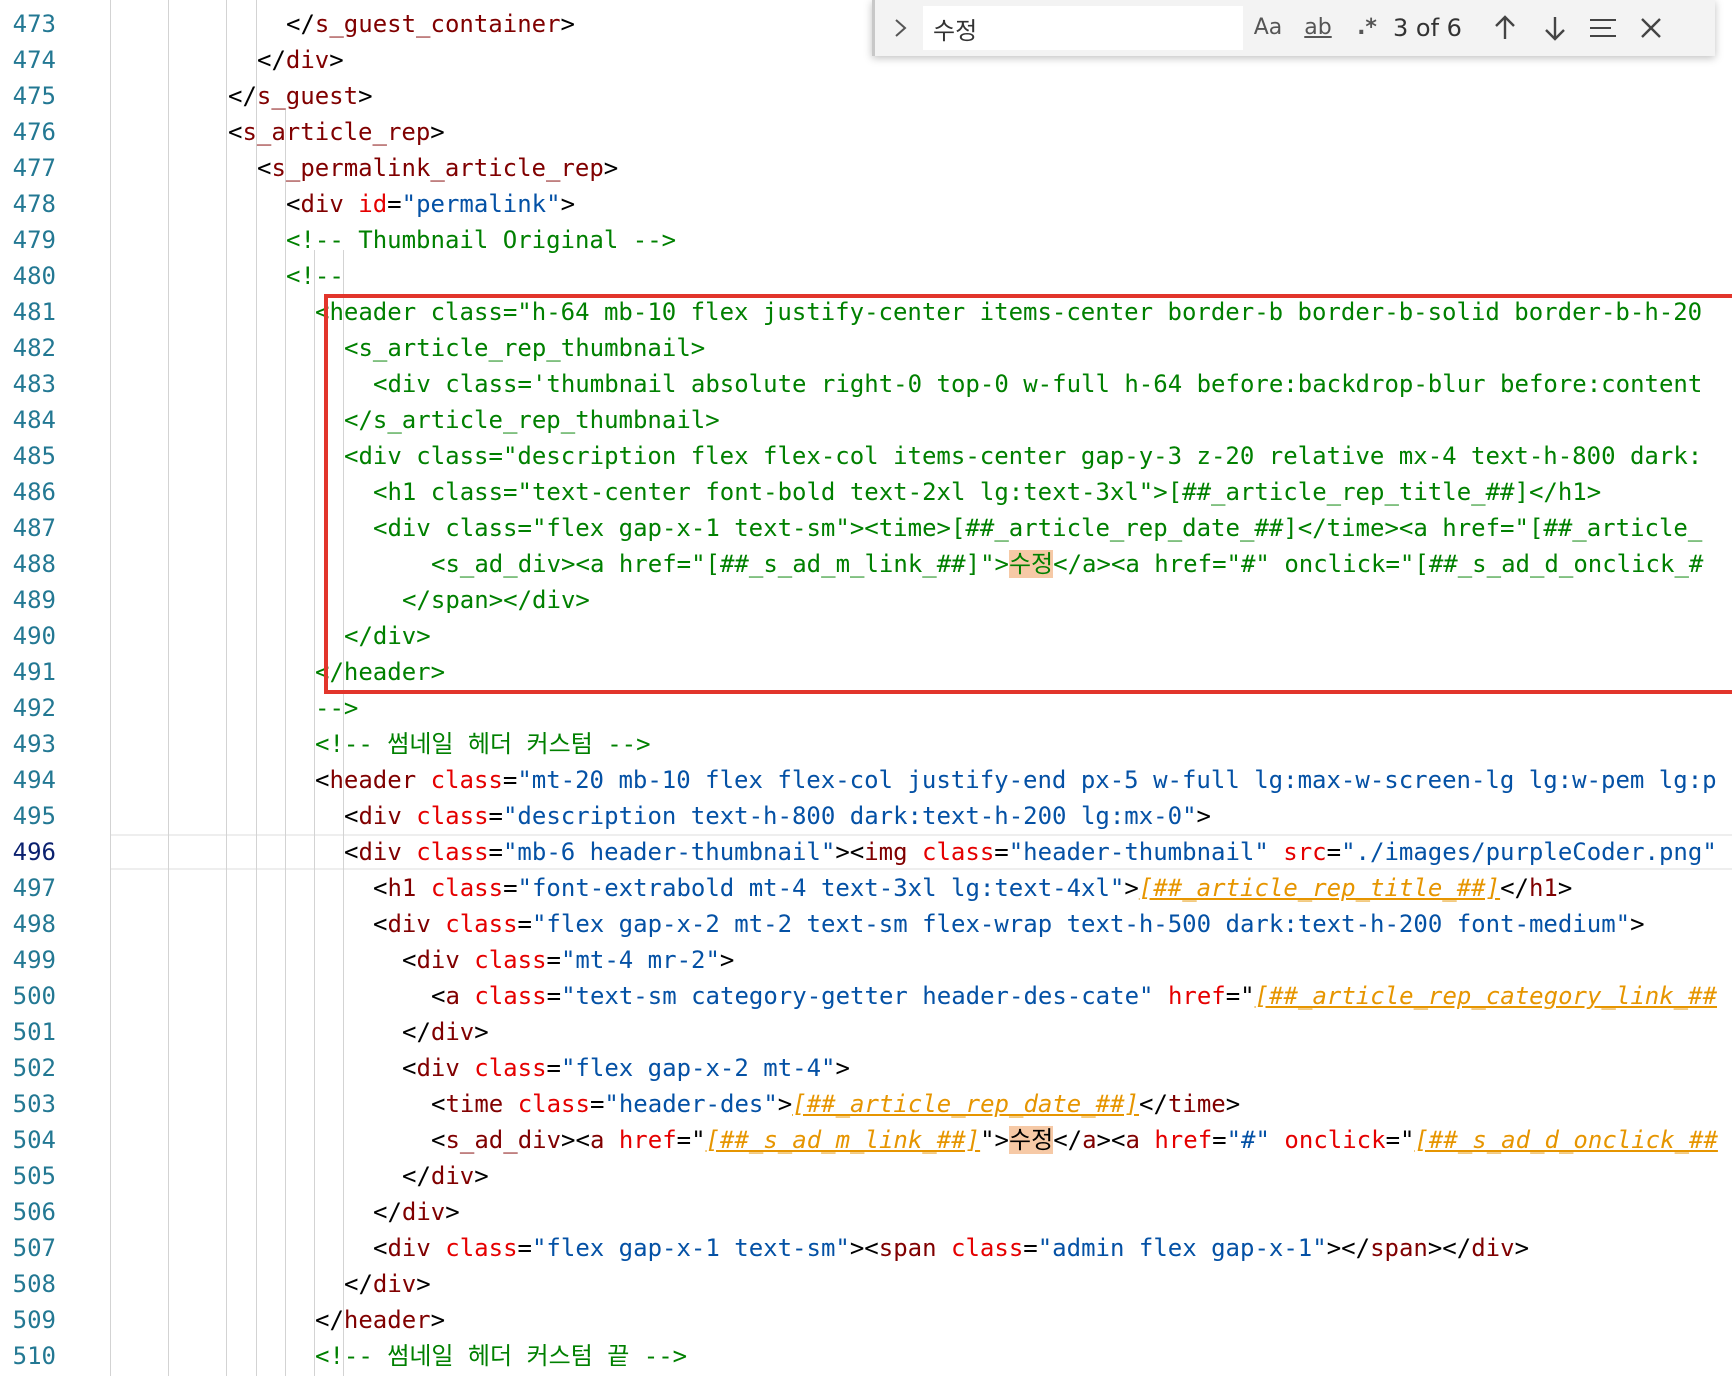  What do you see at coordinates (1319, 888) in the screenshot?
I see `code-token: [##_article_rep_title_##]` at bounding box center [1319, 888].